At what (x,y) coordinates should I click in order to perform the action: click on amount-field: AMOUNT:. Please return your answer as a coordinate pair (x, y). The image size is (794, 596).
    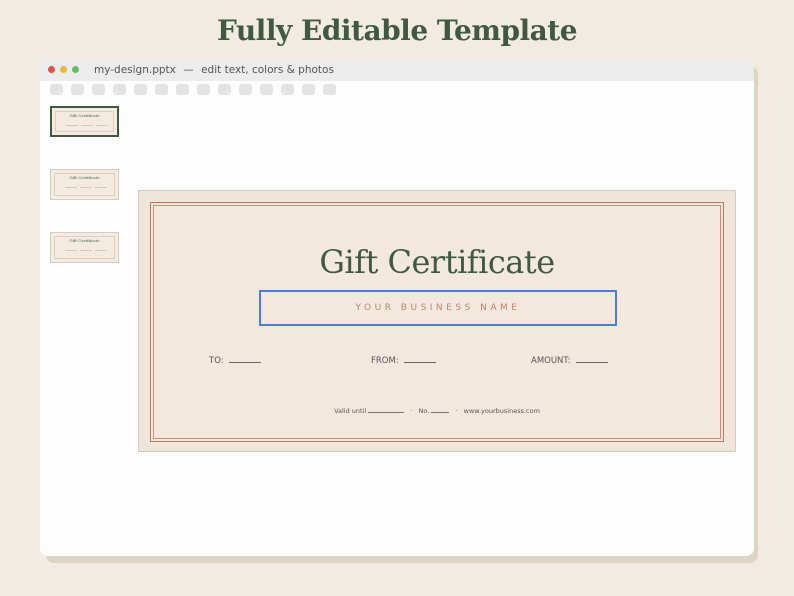
    Looking at the image, I should click on (569, 361).